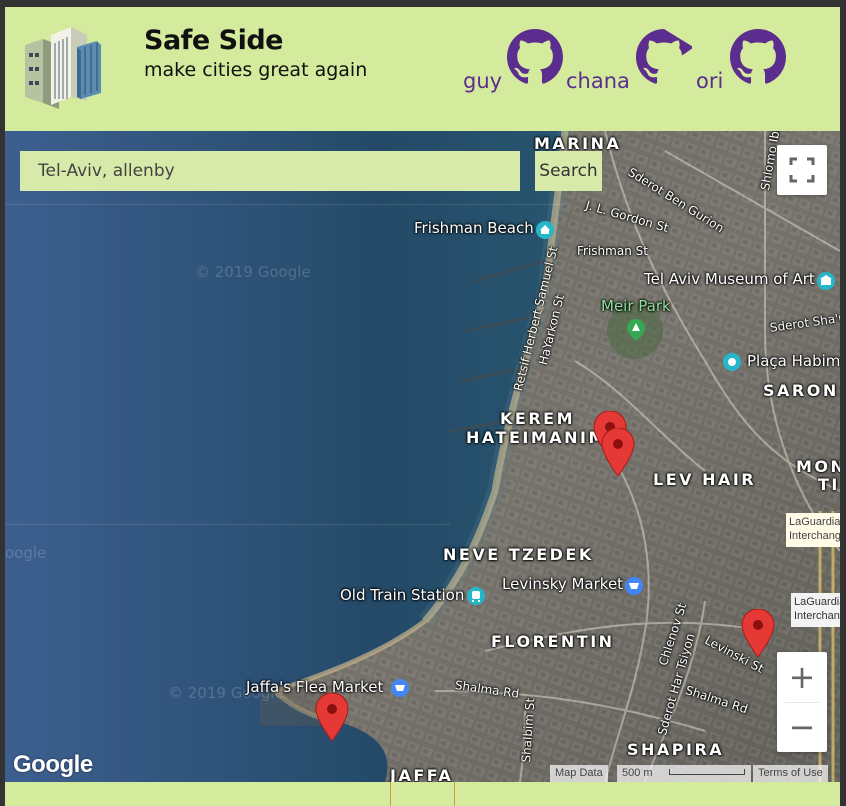 The image size is (846, 806). Describe the element at coordinates (612, 251) in the screenshot. I see `street-label: Frishman St` at that location.